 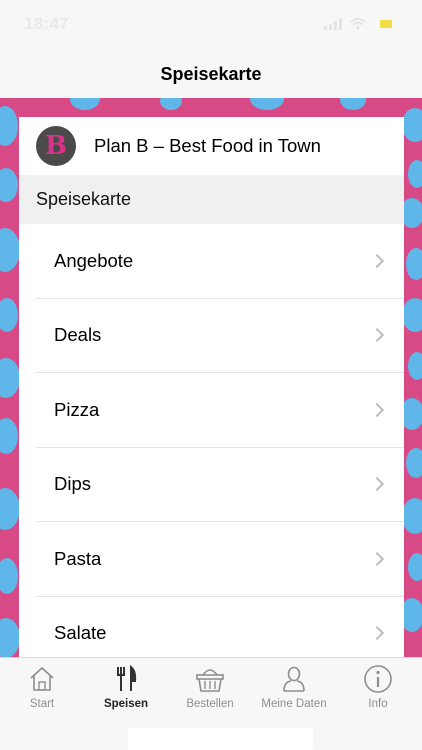 I want to click on status-time: 18:47, so click(x=46, y=23).